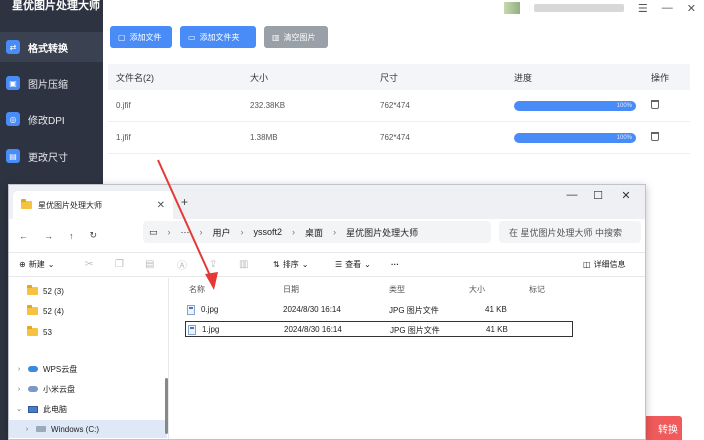  I want to click on delete-icon: ▥, so click(243, 264).